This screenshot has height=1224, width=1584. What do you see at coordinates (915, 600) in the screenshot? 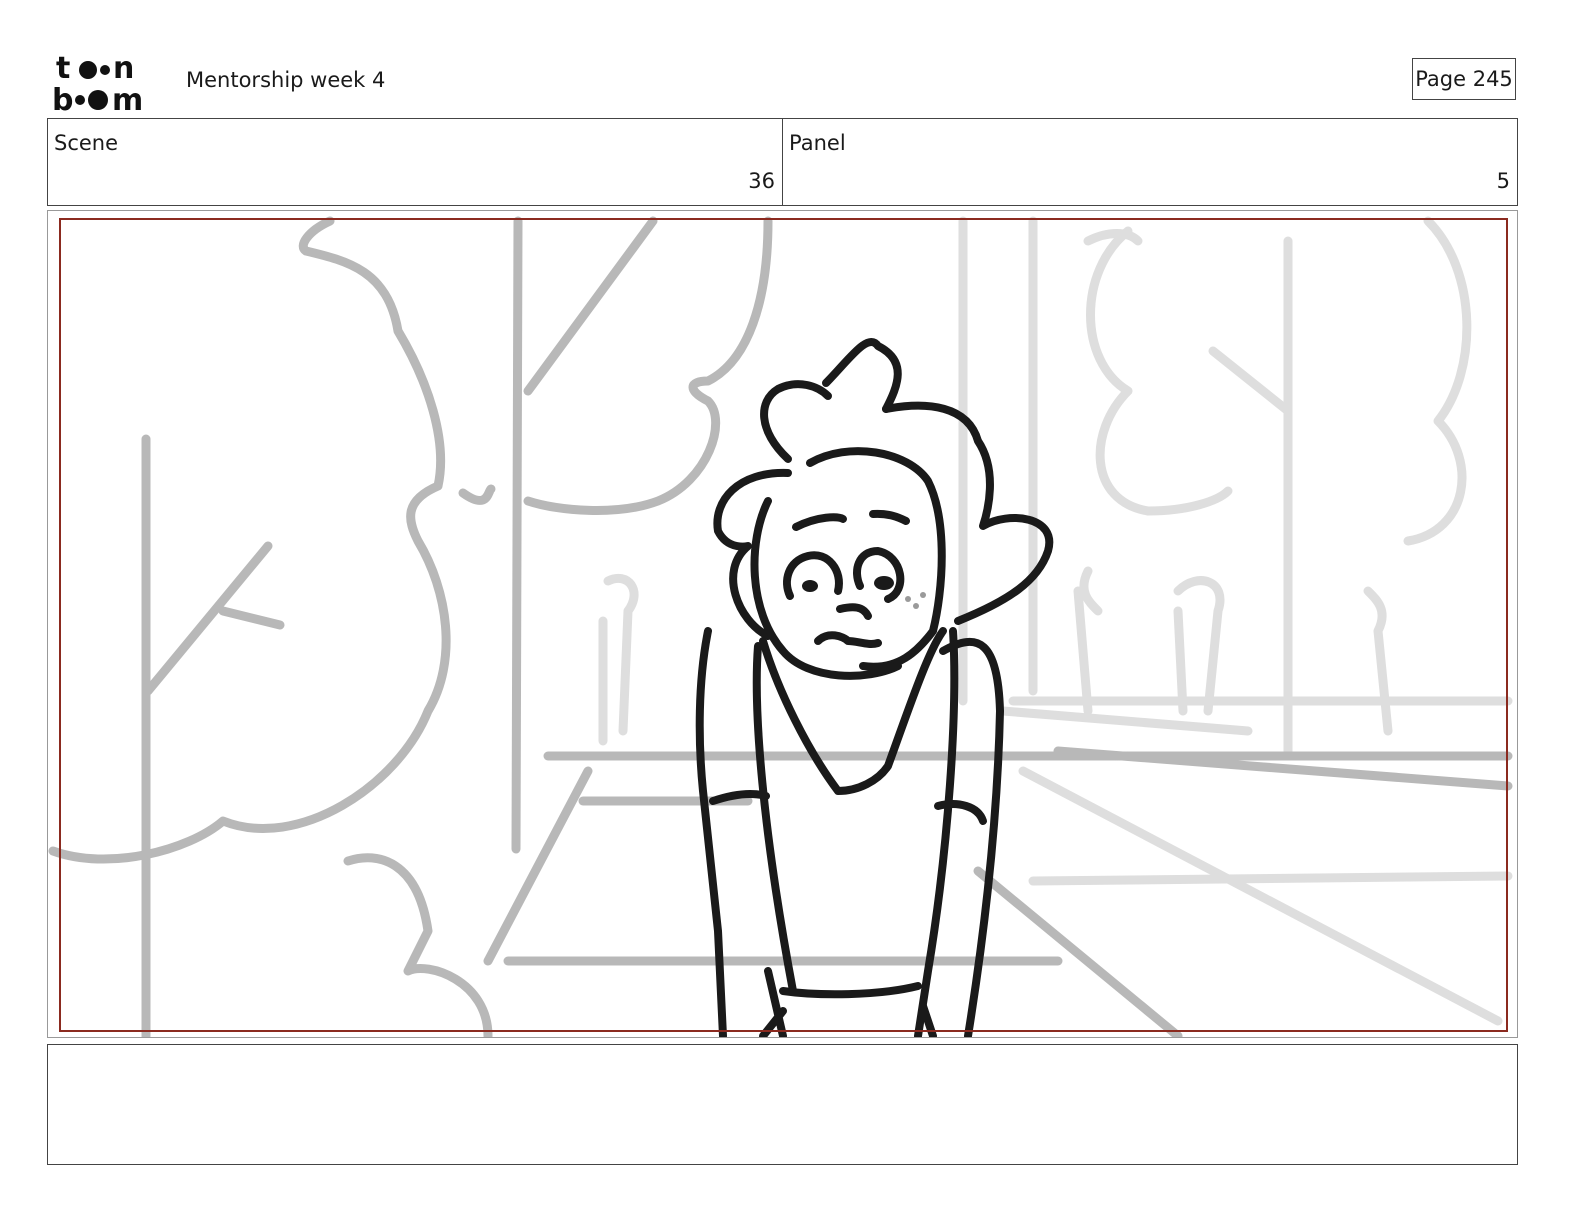
I see `character-freckles` at bounding box center [915, 600].